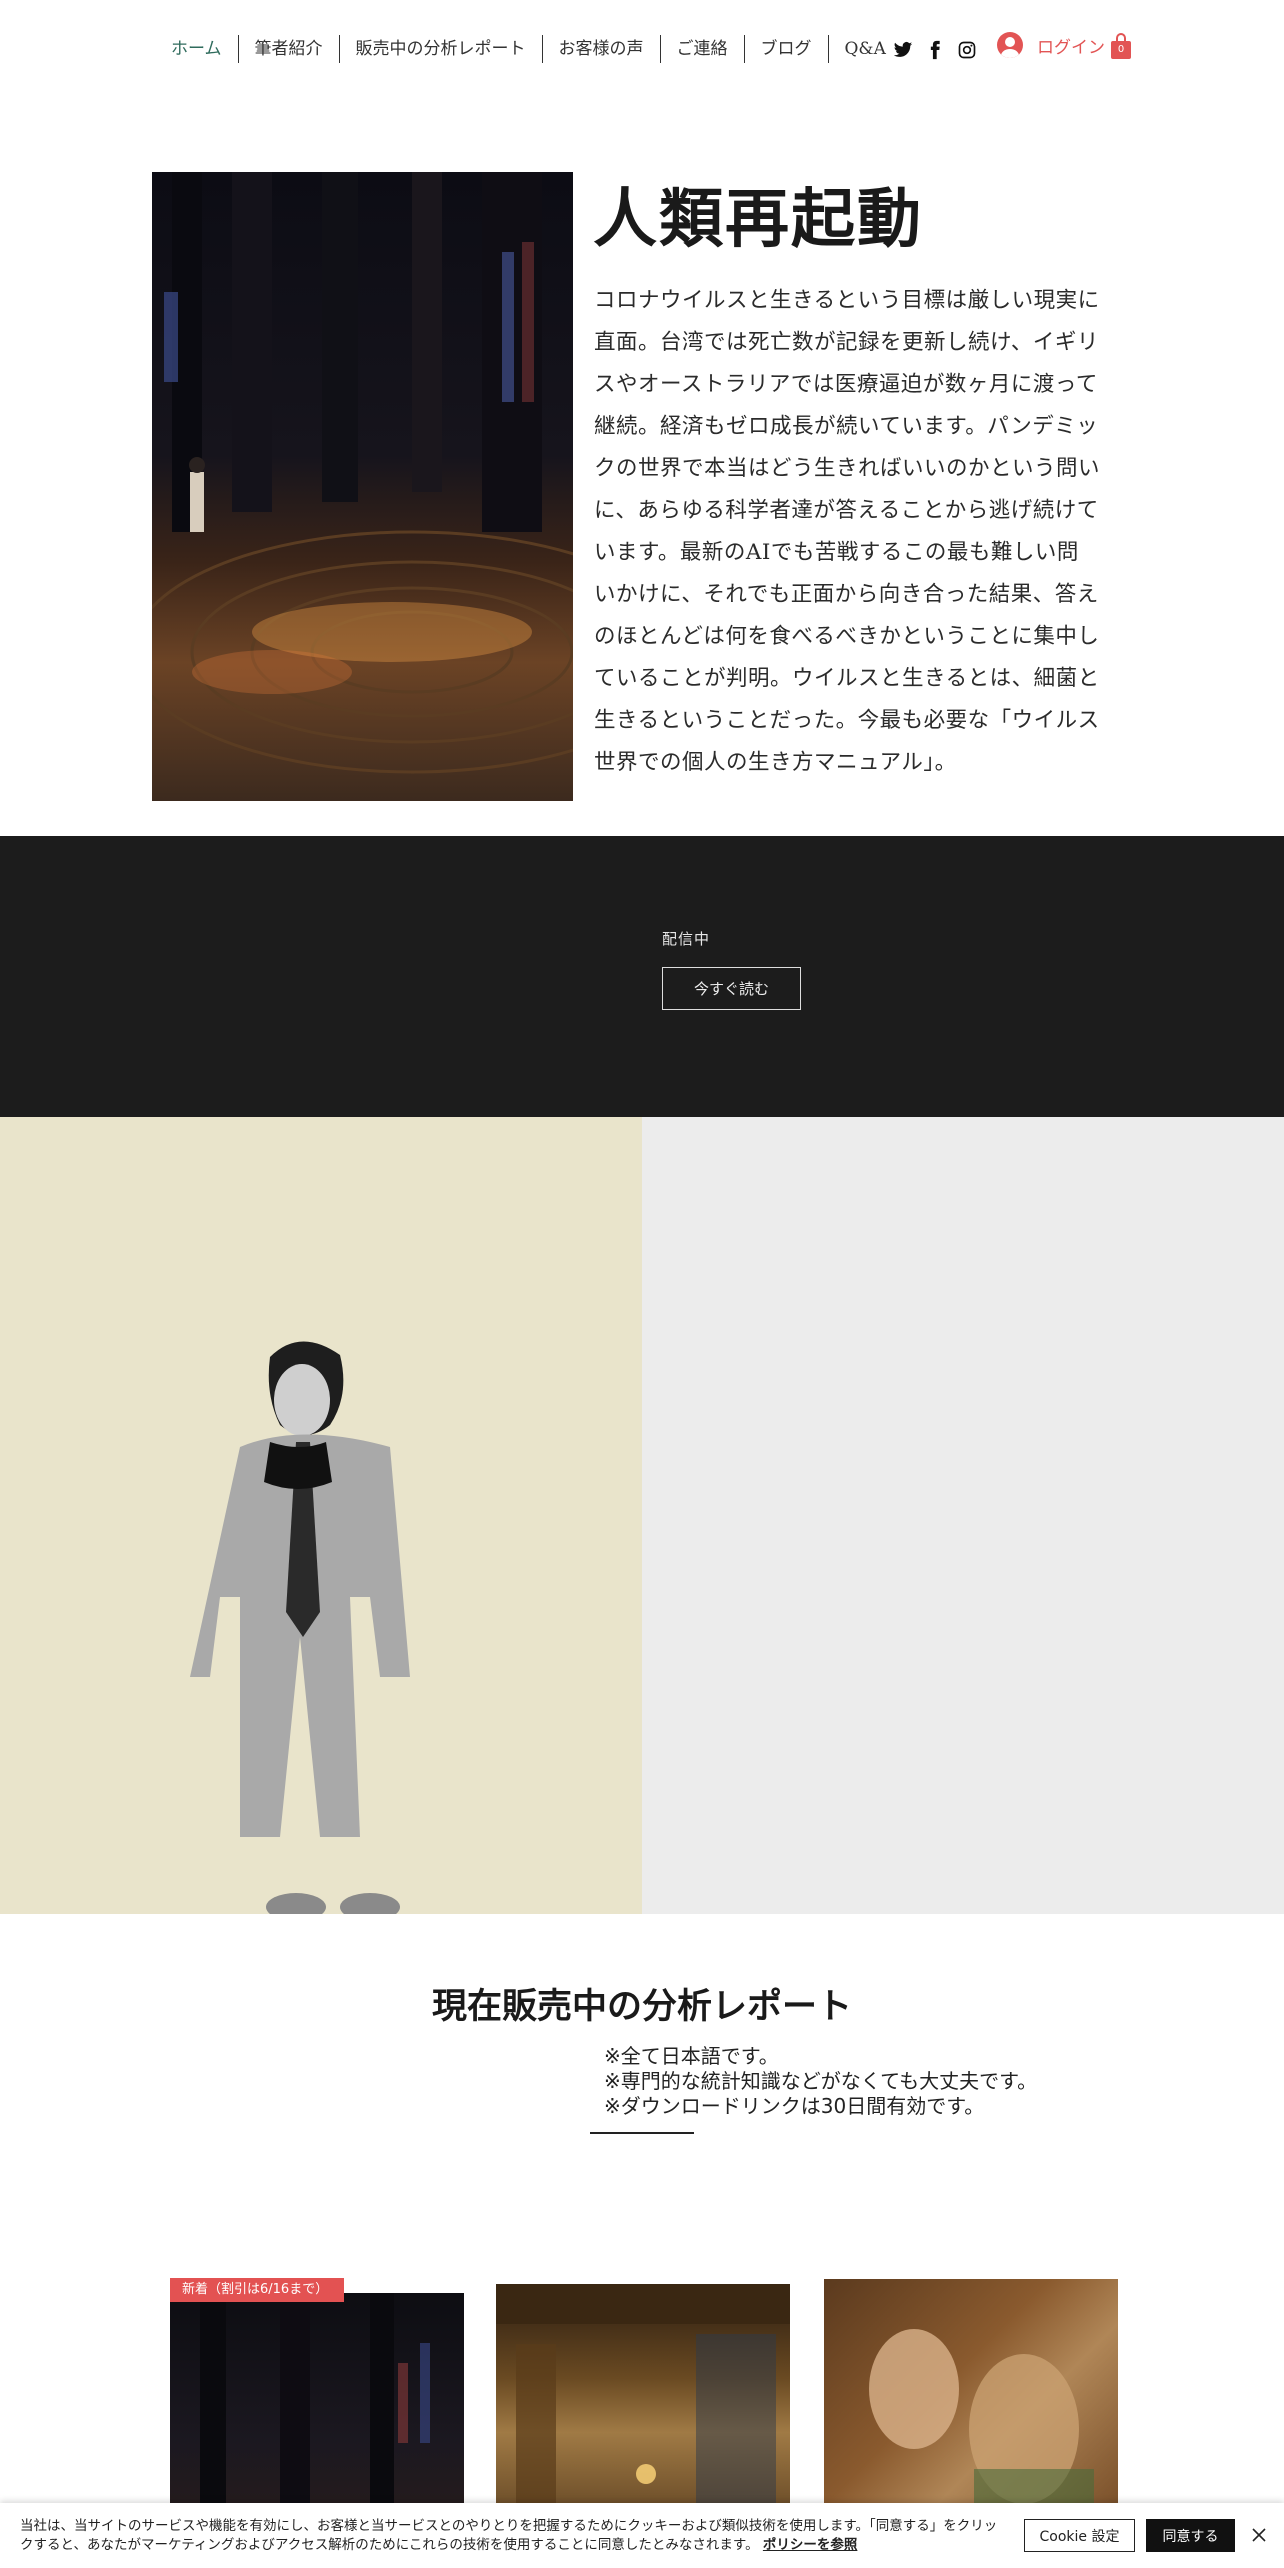 The image size is (1284, 2568). I want to click on hero-title: 人類再起動, so click(758, 220).